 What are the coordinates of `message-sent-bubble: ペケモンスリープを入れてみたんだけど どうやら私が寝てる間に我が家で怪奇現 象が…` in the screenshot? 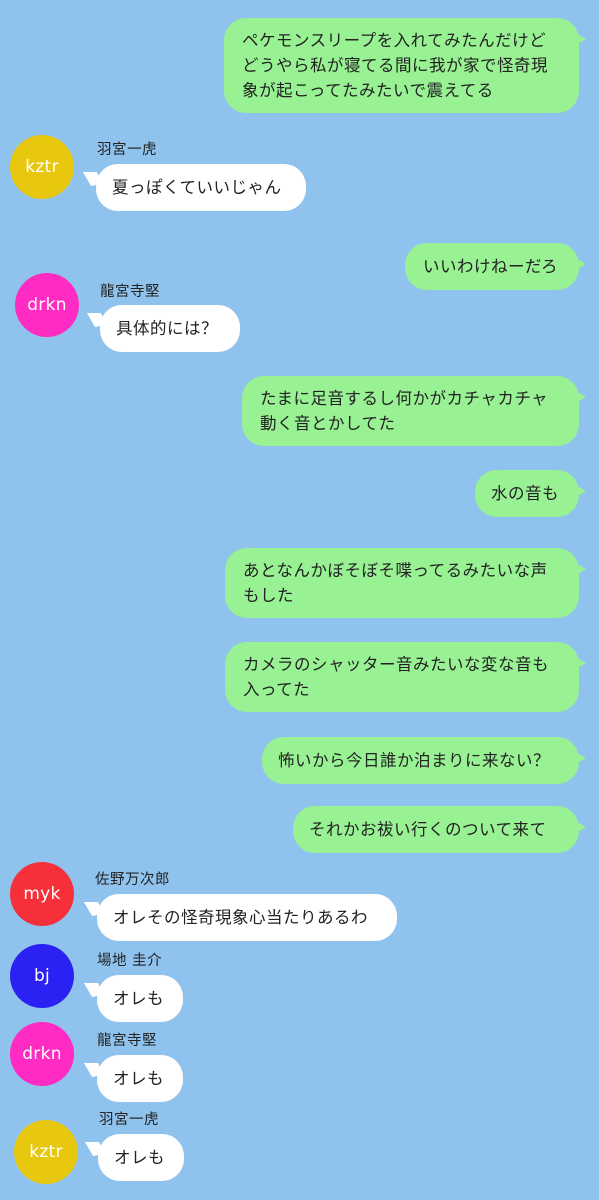 It's located at (405, 65).